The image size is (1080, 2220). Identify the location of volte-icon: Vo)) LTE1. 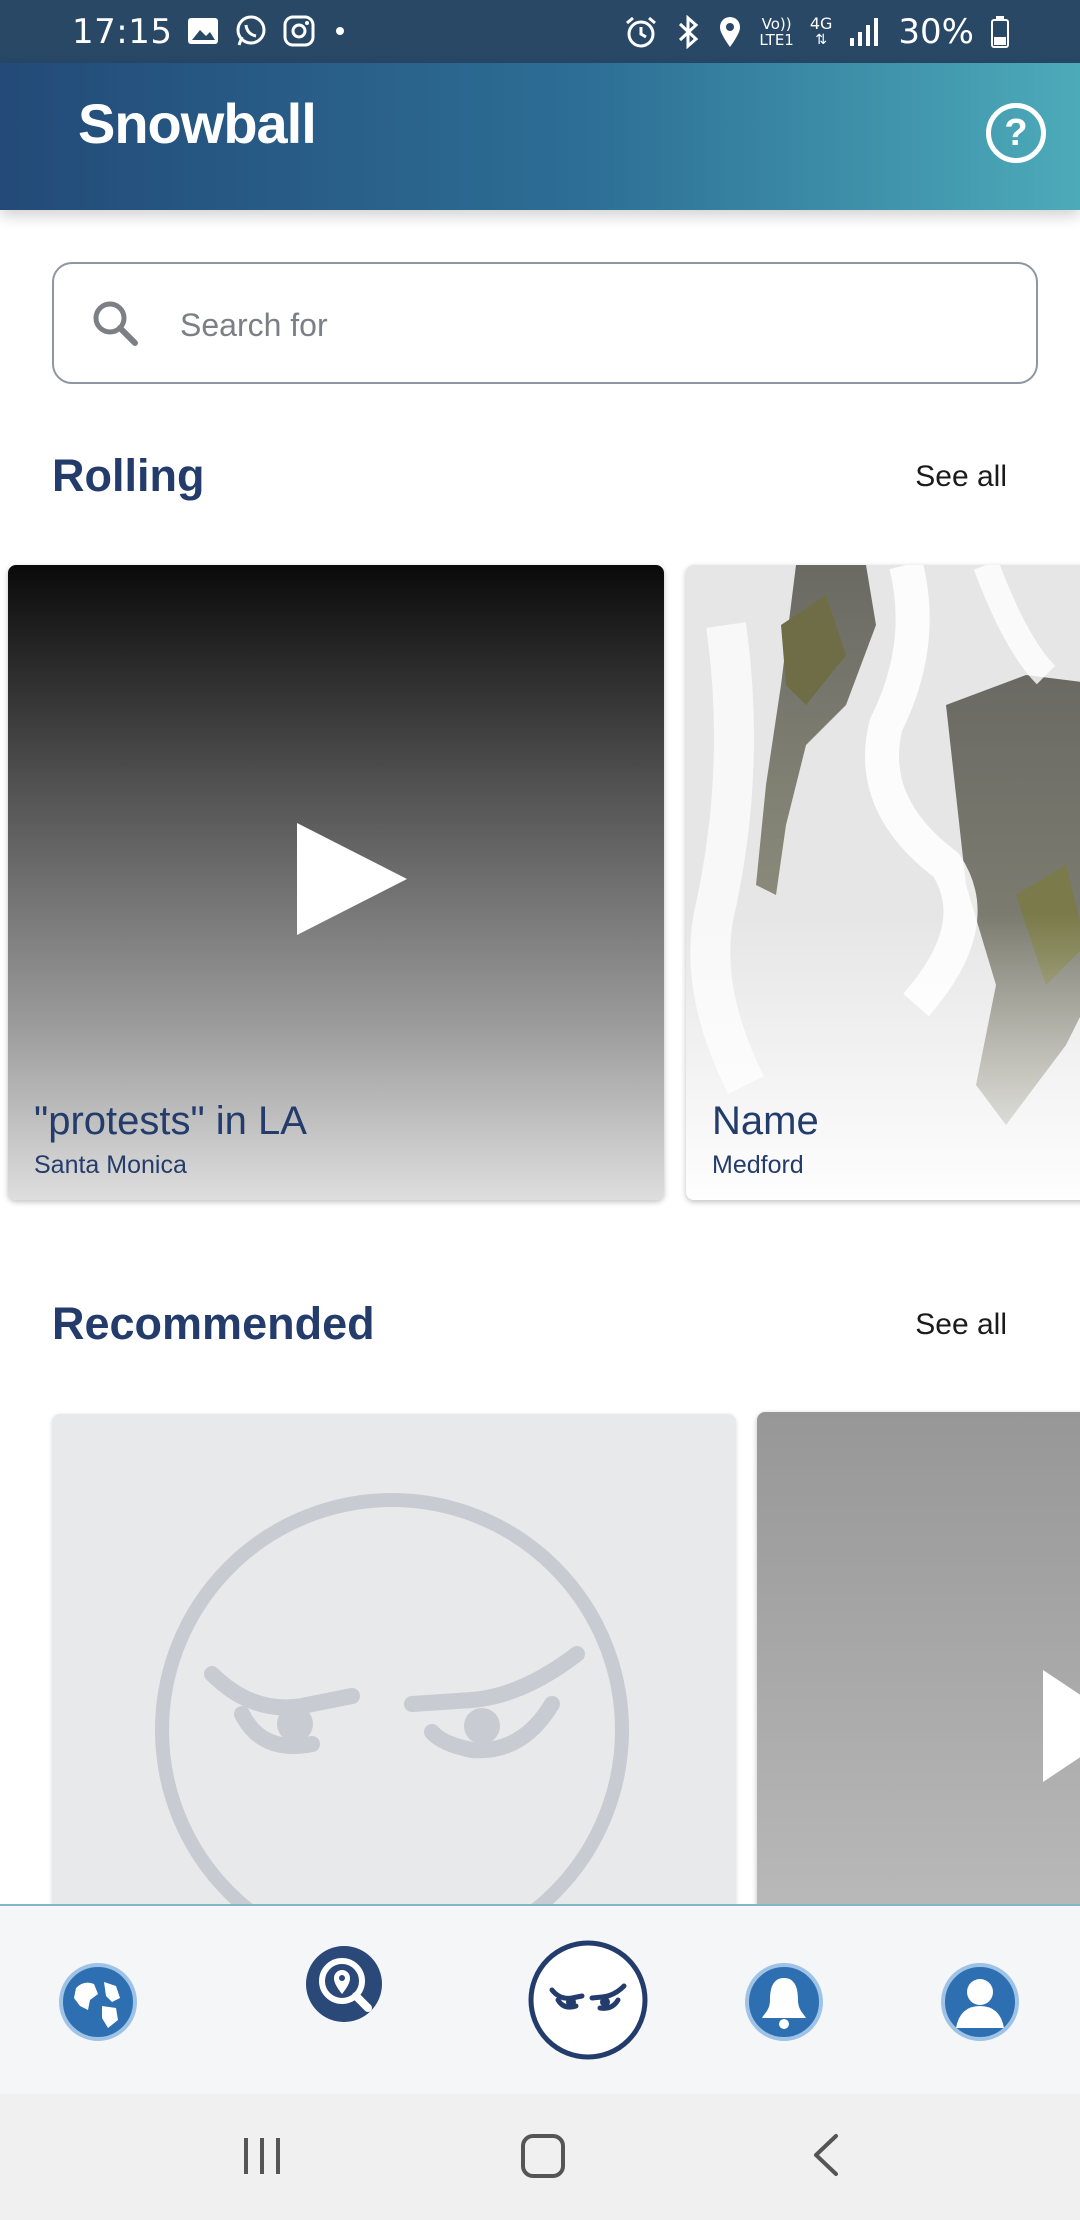
(776, 32).